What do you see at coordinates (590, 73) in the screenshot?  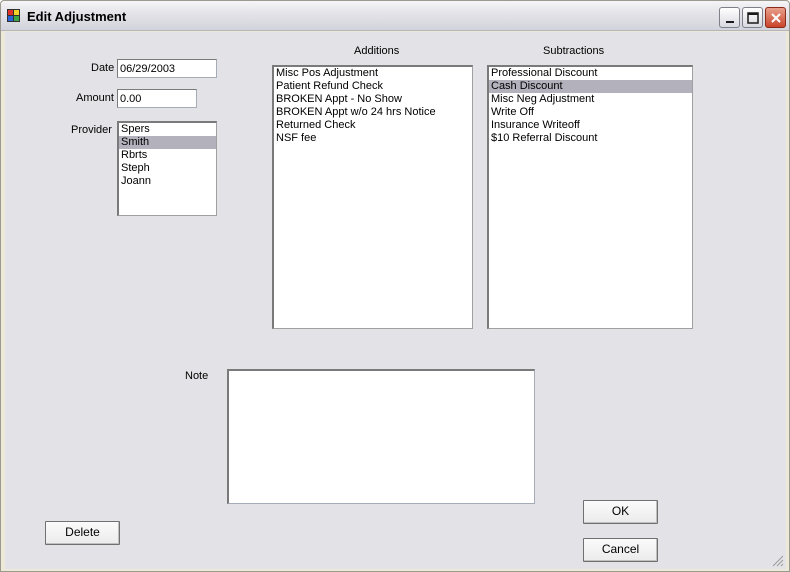 I see `list-item: Professional Discount` at bounding box center [590, 73].